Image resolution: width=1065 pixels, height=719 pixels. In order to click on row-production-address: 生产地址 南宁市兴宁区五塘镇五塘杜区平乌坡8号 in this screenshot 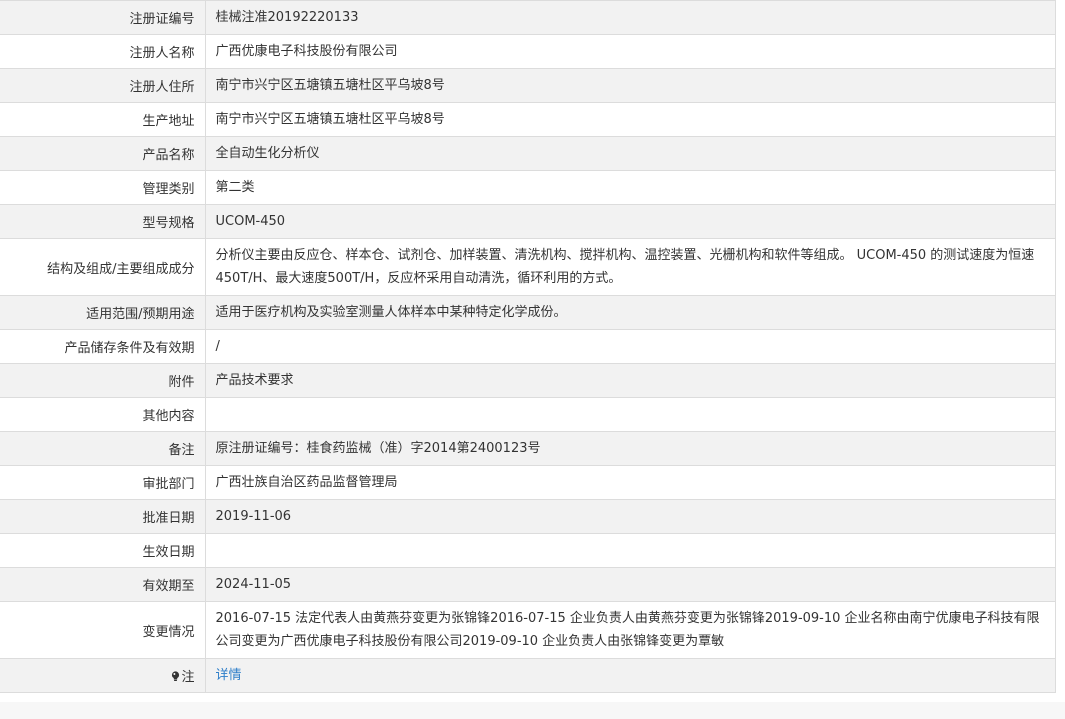, I will do `click(527, 119)`.